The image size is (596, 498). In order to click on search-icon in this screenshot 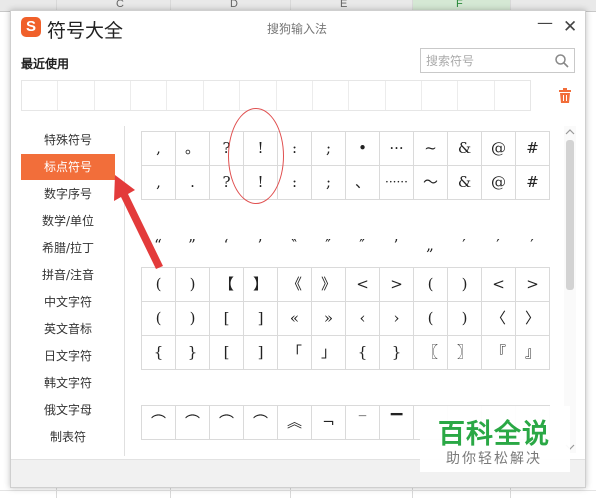, I will do `click(562, 61)`.